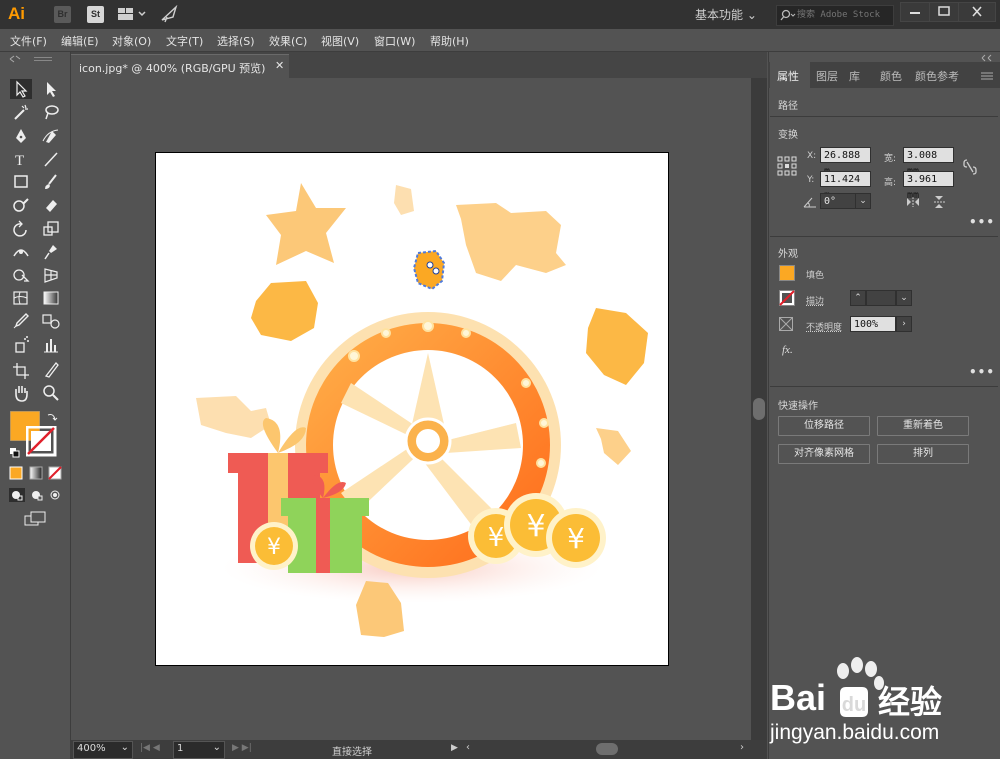  What do you see at coordinates (987, 76) in the screenshot?
I see `panel-menu-icon` at bounding box center [987, 76].